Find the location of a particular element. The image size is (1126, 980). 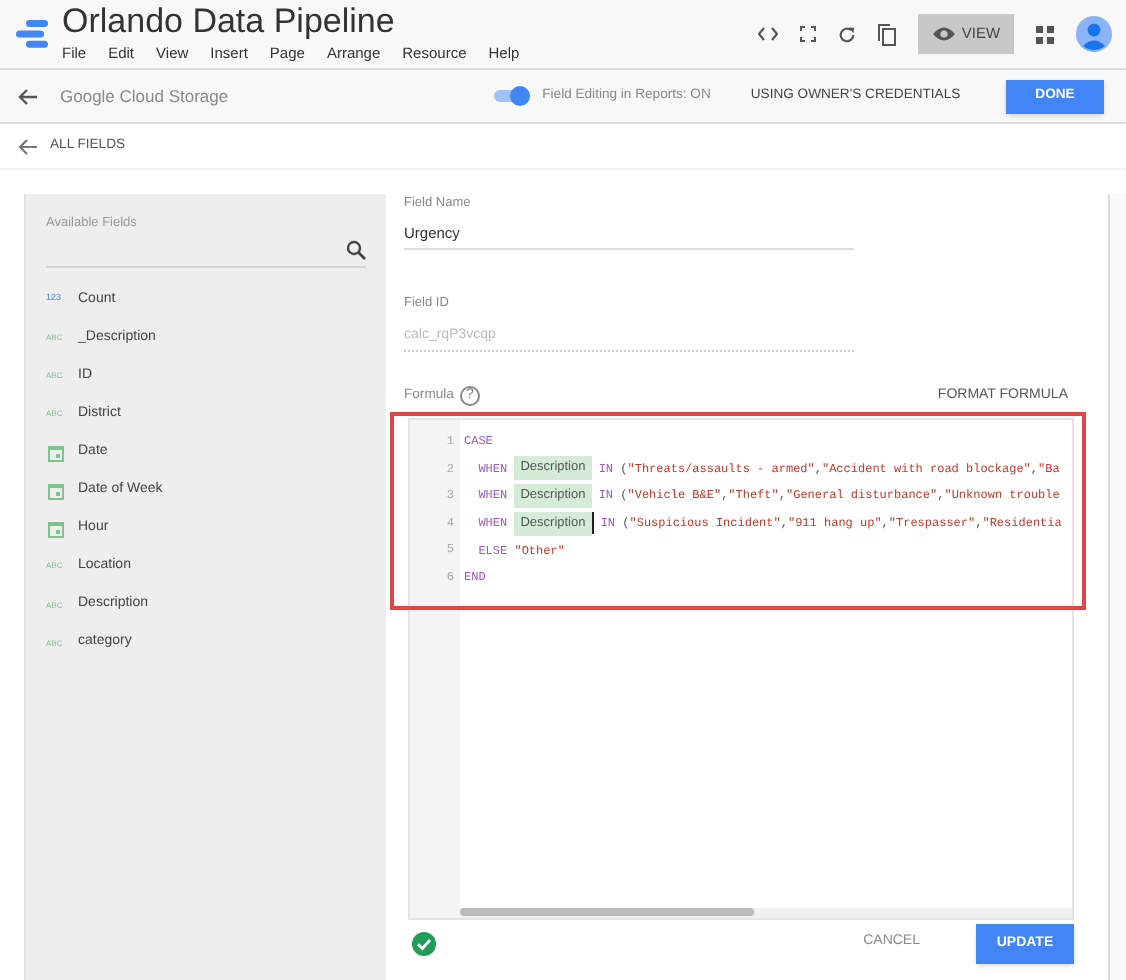

refresh-icon is located at coordinates (847, 34).